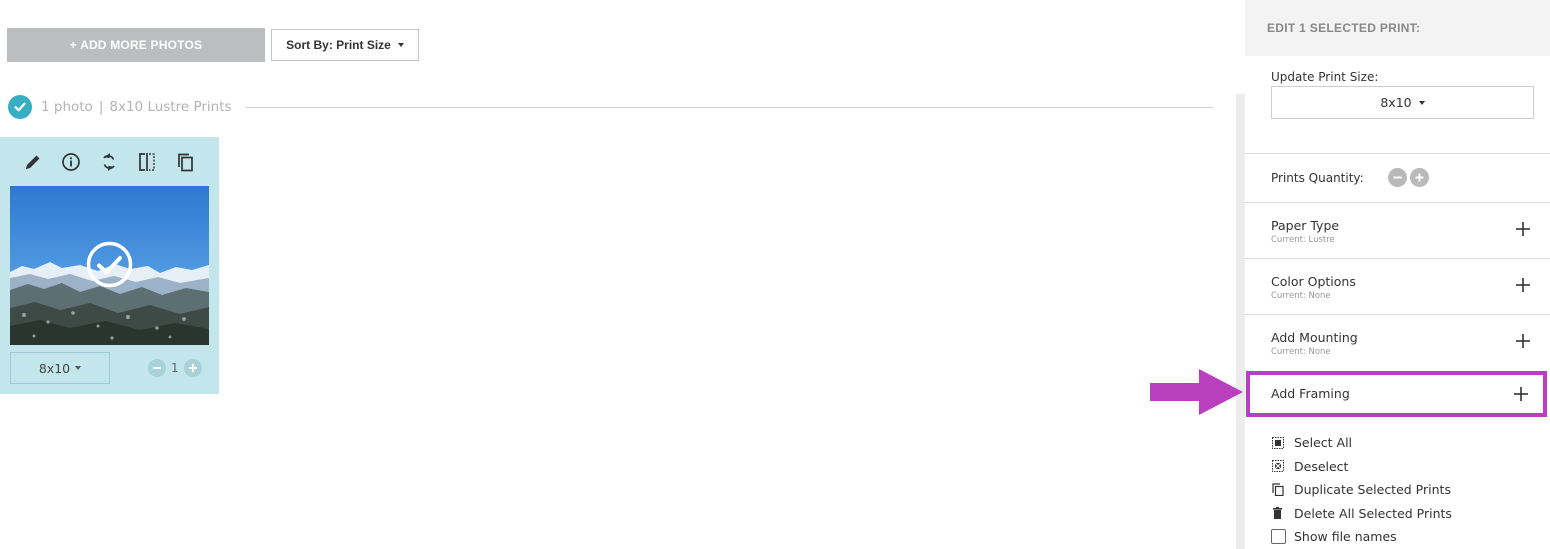 The height and width of the screenshot is (549, 1550). I want to click on color-options-current: Current: None, so click(1301, 296).